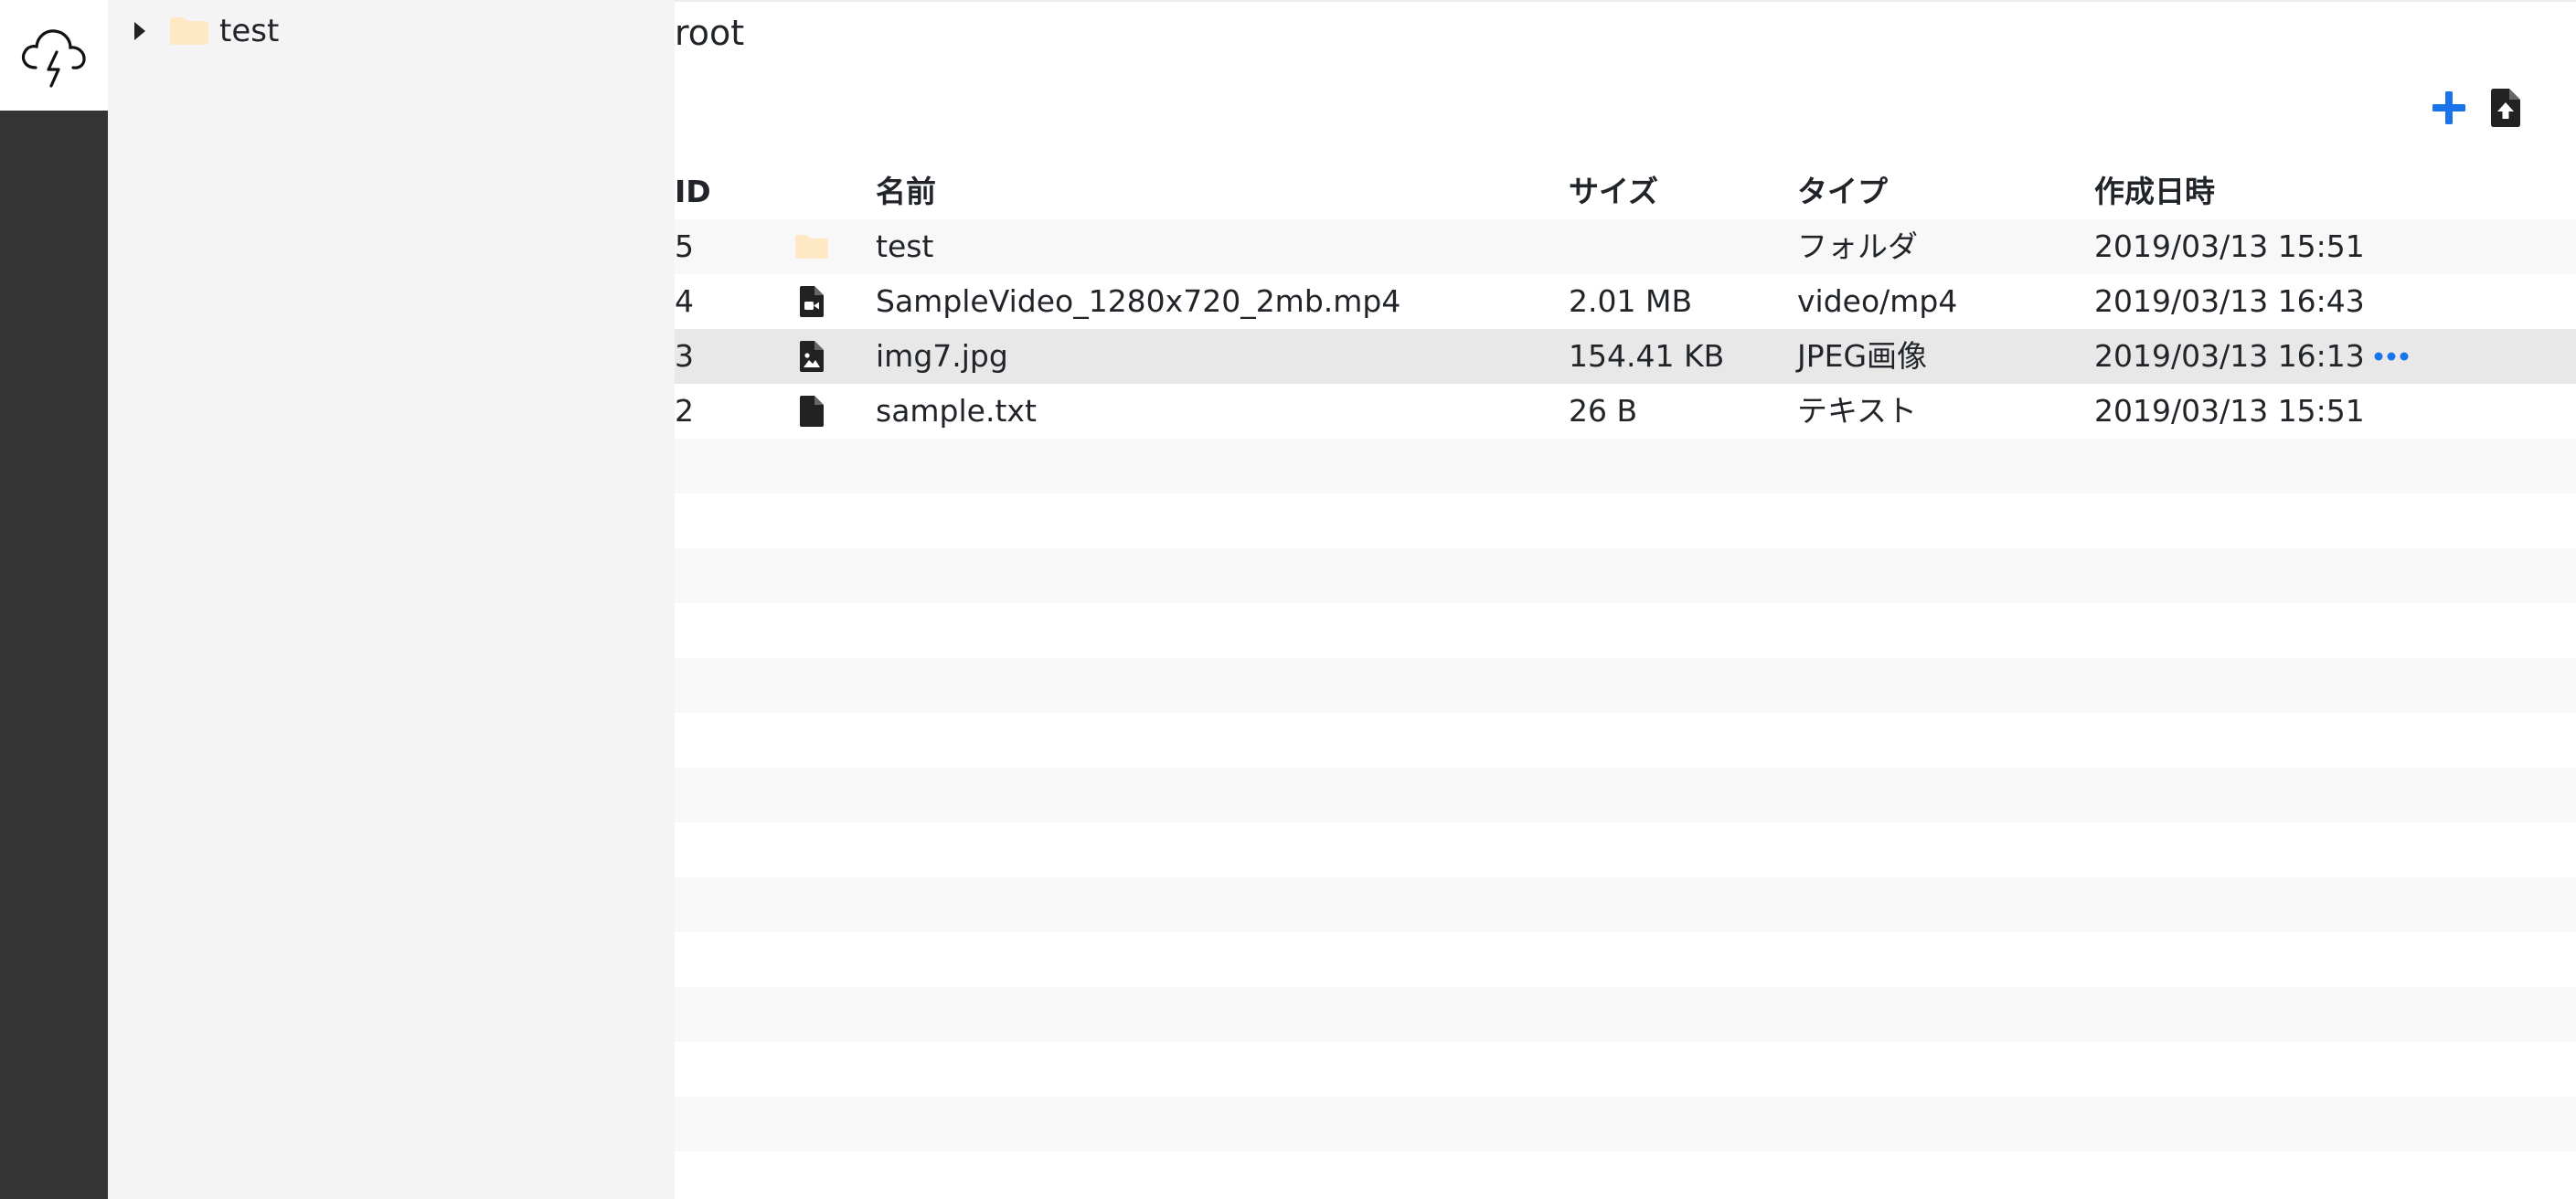  I want to click on tree-item-test: test, so click(202, 31).